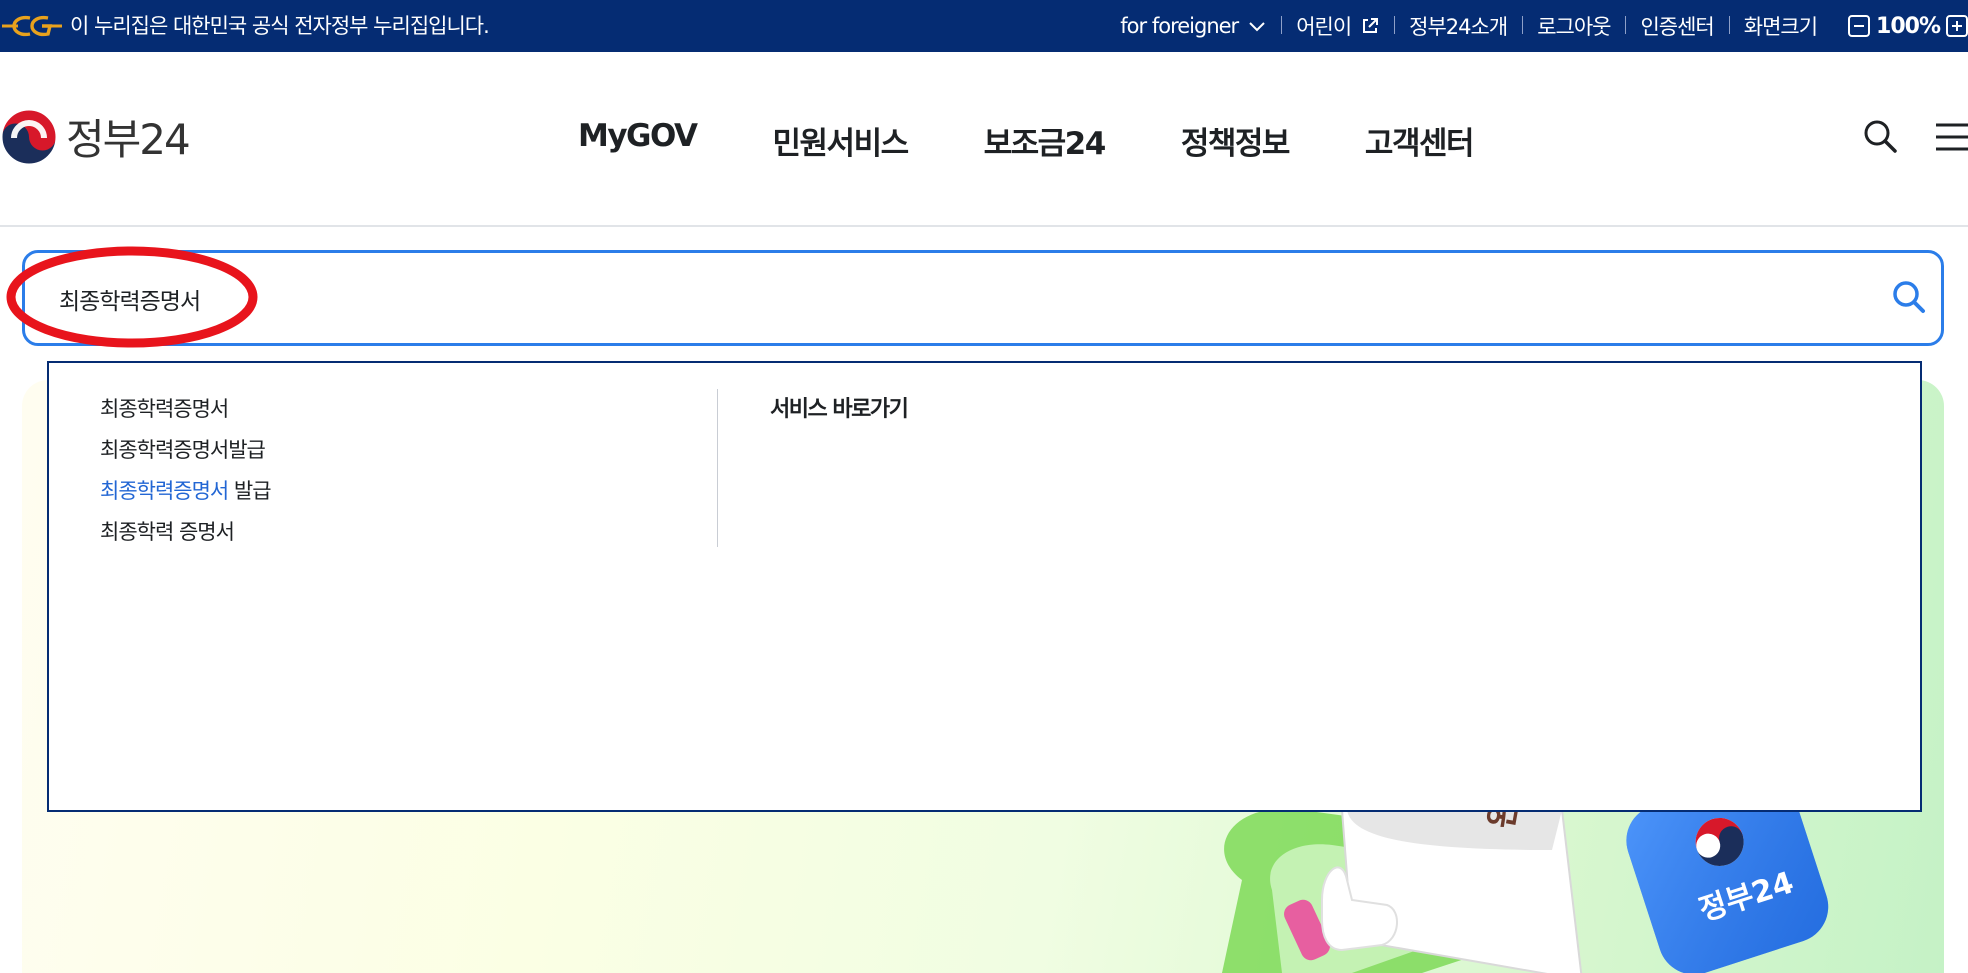 The height and width of the screenshot is (973, 1968). I want to click on zoom-in-button, so click(1957, 26).